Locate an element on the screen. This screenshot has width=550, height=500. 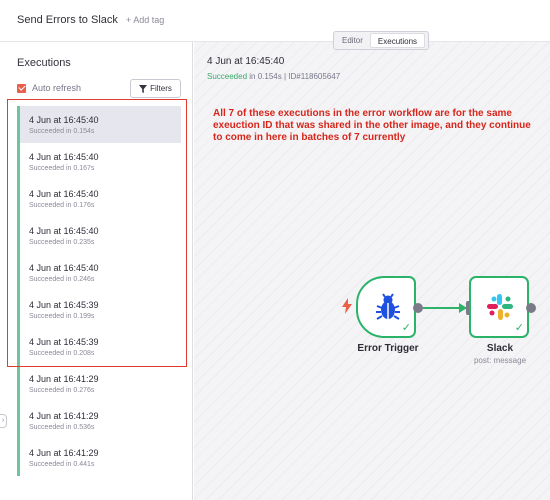
workflow-name: Send Errors to Slack is located at coordinates (67, 20).